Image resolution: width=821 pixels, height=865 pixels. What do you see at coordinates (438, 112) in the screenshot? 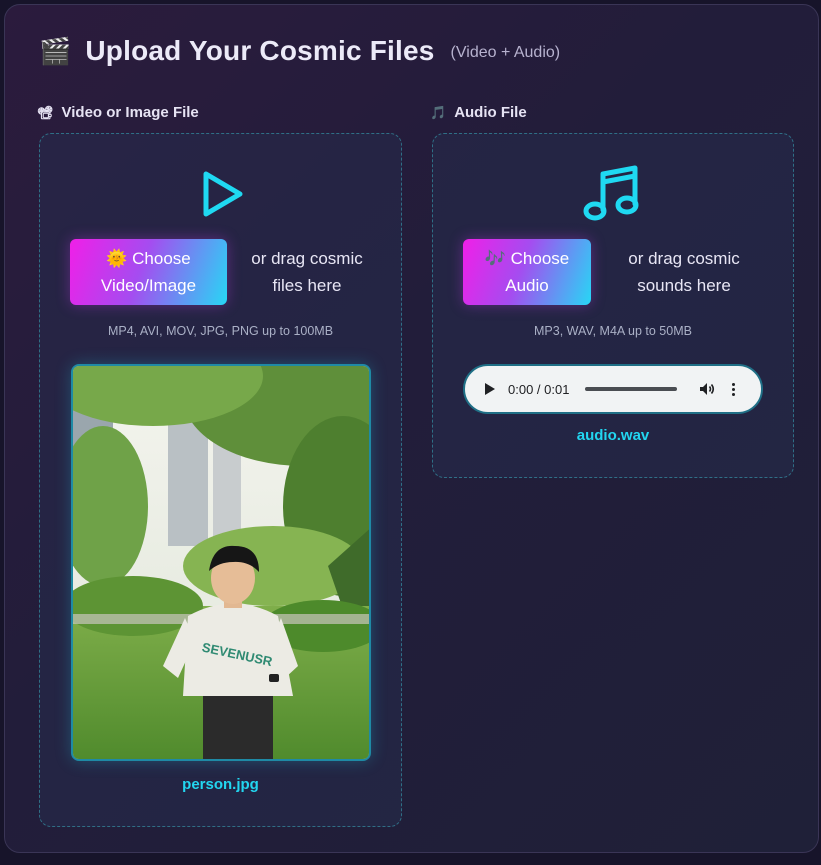
I see `music-note-icon: 🎵` at bounding box center [438, 112].